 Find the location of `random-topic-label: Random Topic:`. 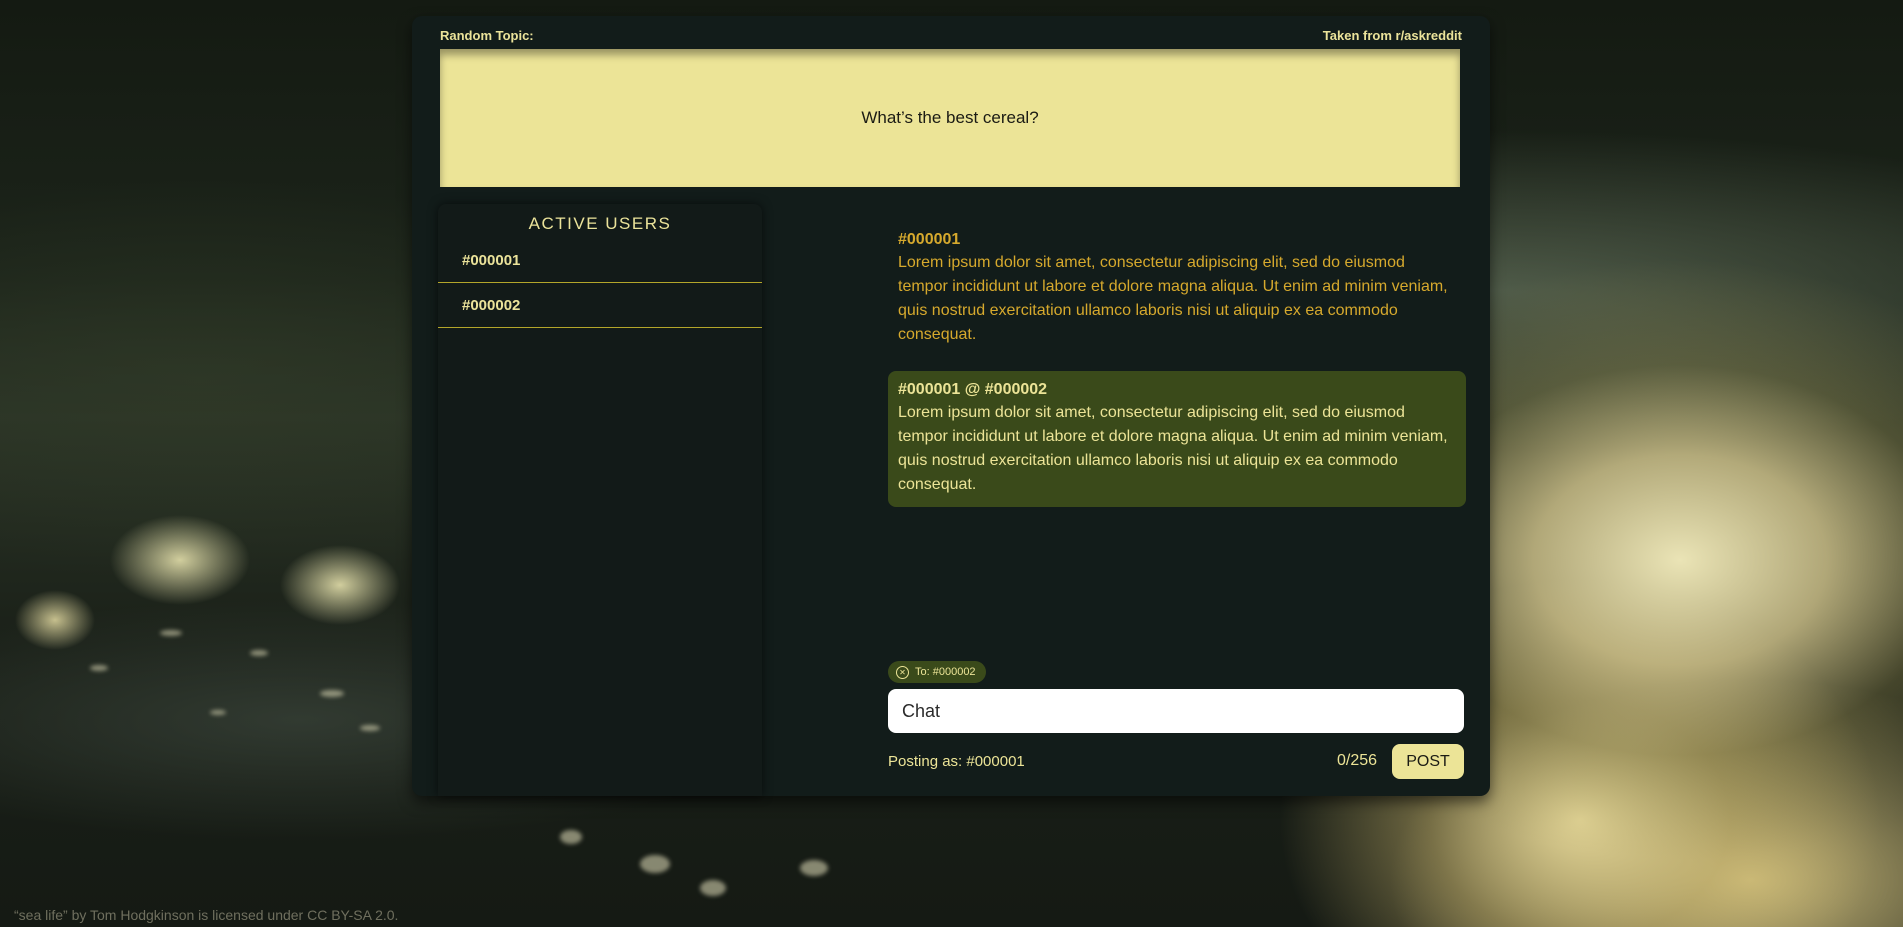

random-topic-label: Random Topic: is located at coordinates (487, 35).